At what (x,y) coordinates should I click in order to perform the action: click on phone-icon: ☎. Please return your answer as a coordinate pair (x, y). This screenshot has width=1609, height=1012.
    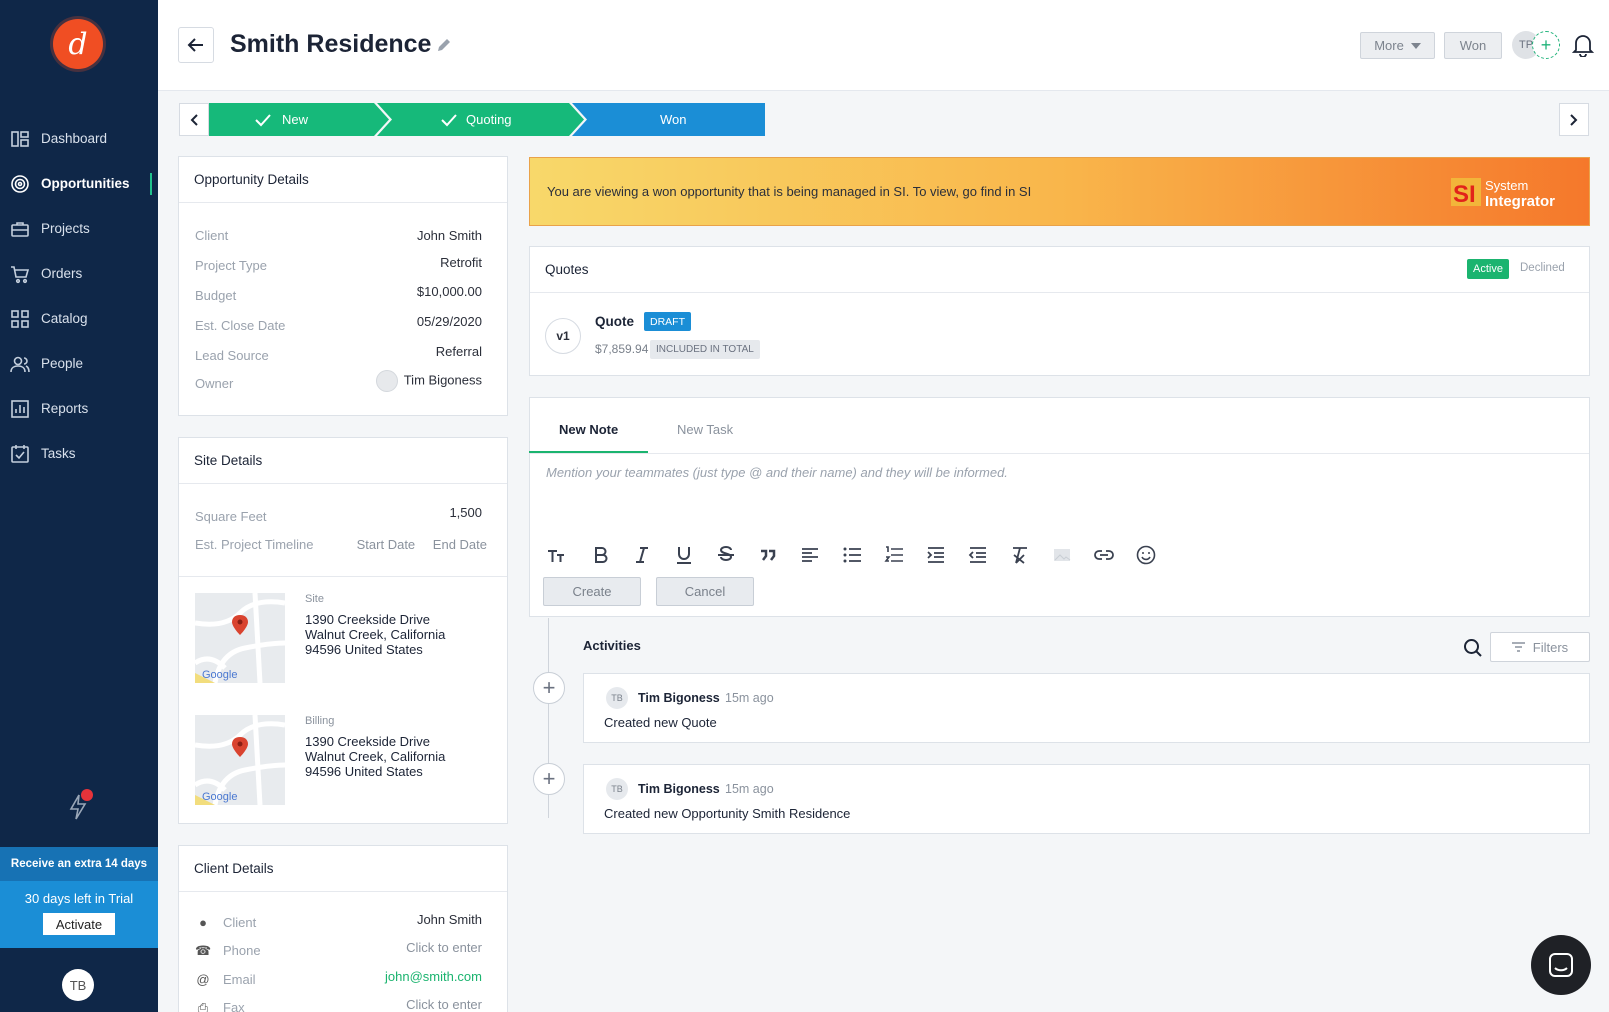
    Looking at the image, I should click on (203, 950).